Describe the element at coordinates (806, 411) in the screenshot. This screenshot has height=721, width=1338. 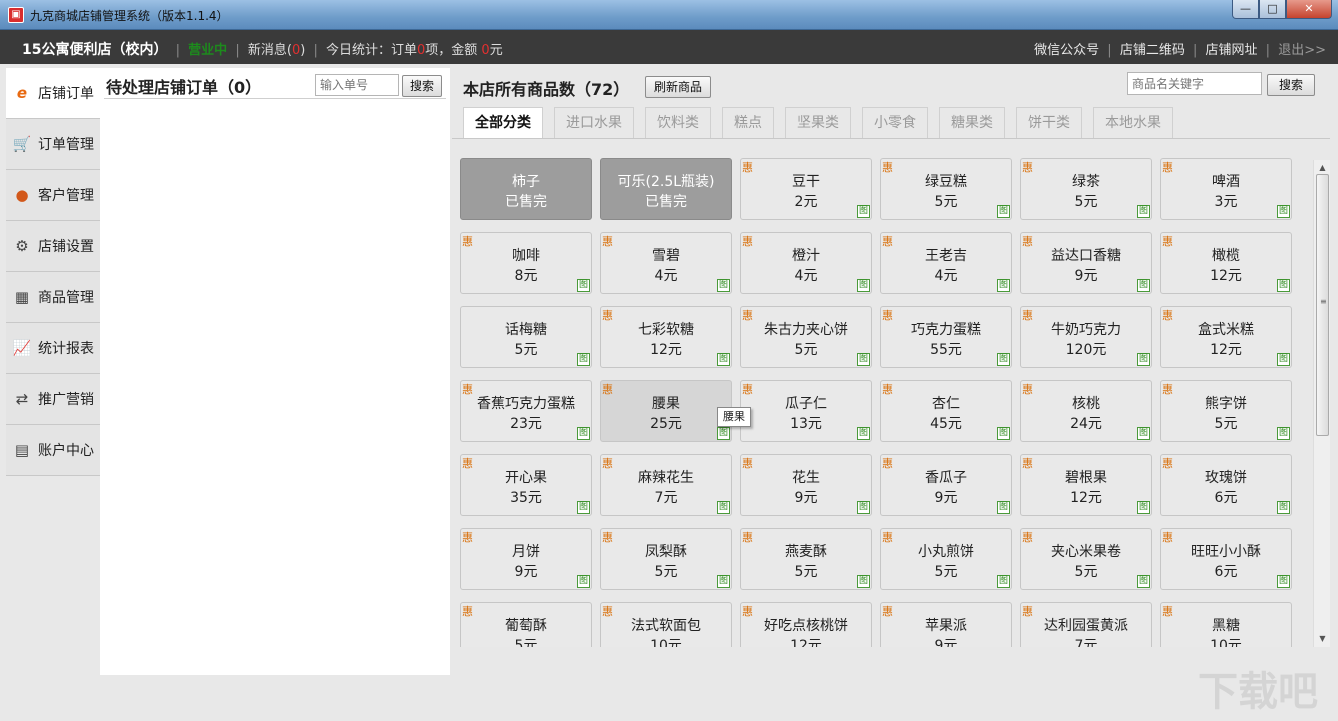
I see `product-card: 惠瓜子仁 13元图` at that location.